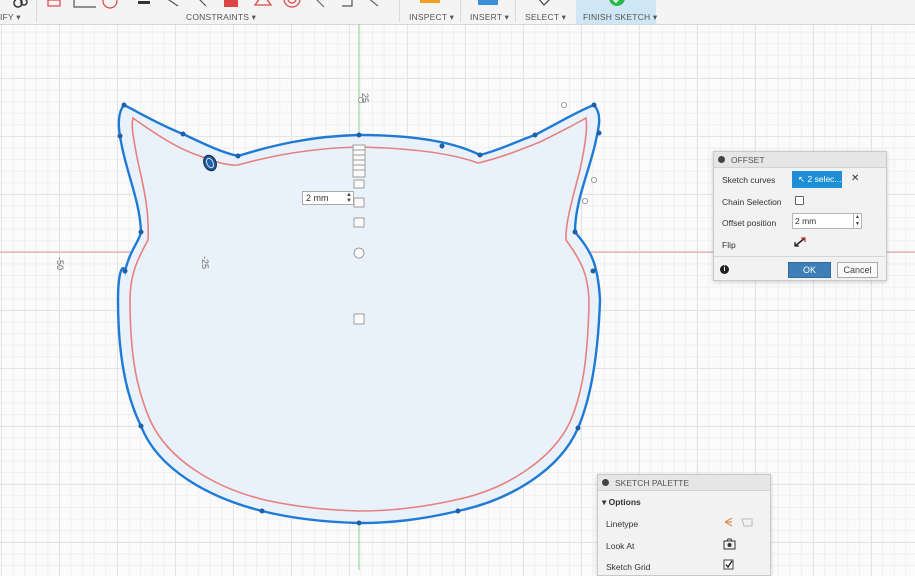 This screenshot has height=576, width=915. What do you see at coordinates (652, 482) in the screenshot?
I see `sketch-palette-title: SKETCH PALETTE` at bounding box center [652, 482].